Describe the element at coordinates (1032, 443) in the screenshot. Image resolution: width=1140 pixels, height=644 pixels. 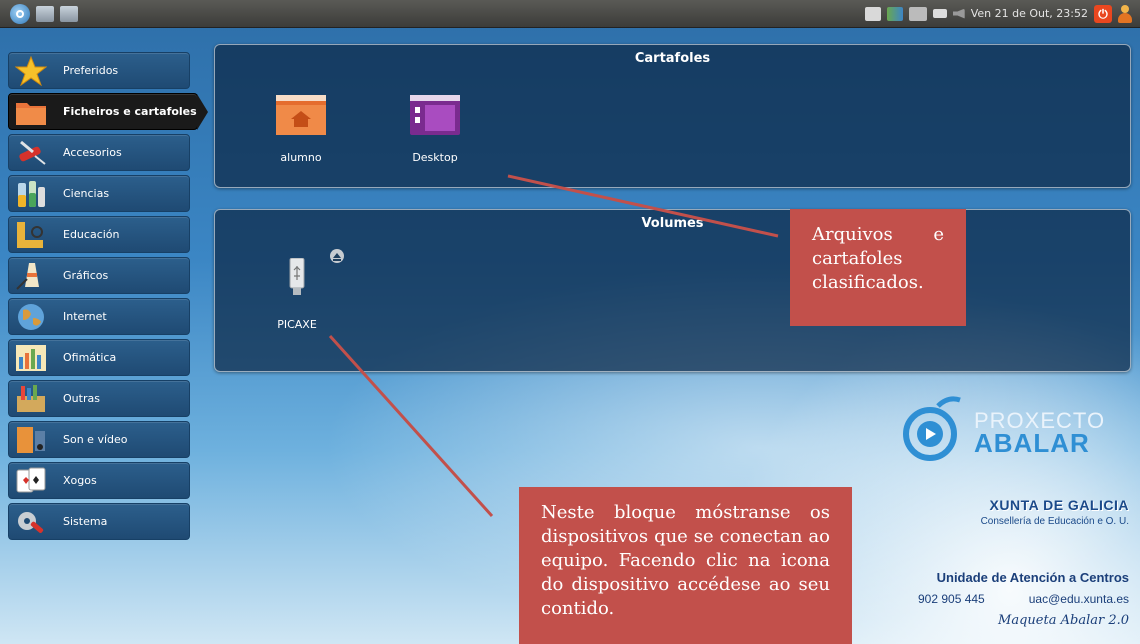
I see `abalar-text: ABALAR` at that location.